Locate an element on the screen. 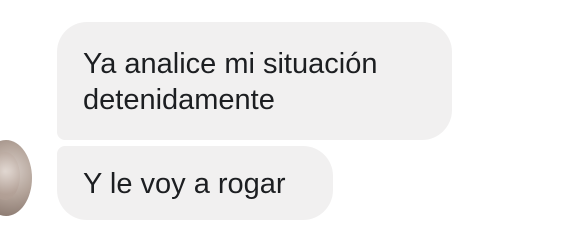 This screenshot has height=244, width=572. avatar is located at coordinates (16, 178).